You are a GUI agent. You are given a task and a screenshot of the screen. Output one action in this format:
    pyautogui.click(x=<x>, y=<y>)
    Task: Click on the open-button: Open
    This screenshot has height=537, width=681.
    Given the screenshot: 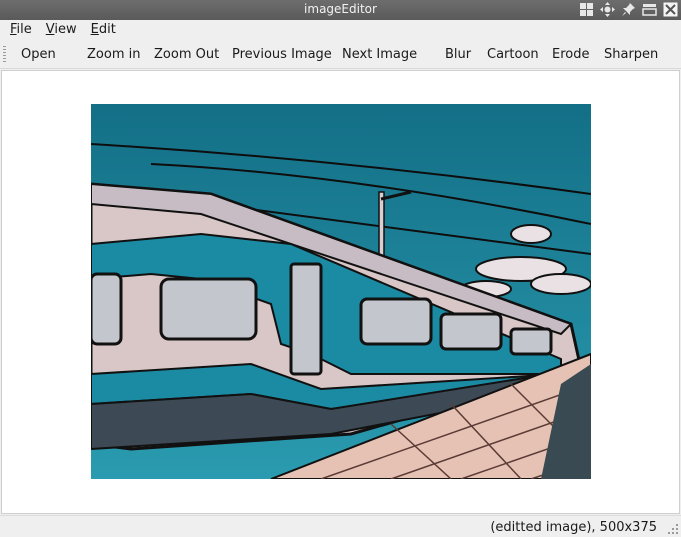 What is the action you would take?
    pyautogui.click(x=38, y=55)
    